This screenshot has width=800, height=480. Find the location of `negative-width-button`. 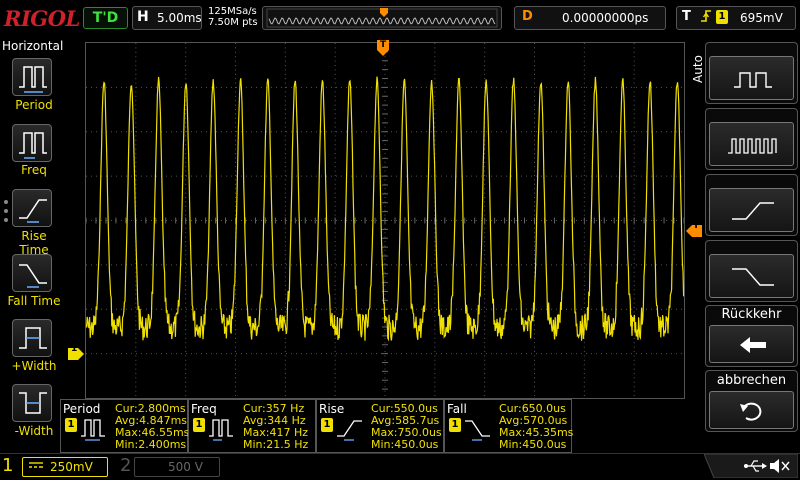

negative-width-button is located at coordinates (32, 403).